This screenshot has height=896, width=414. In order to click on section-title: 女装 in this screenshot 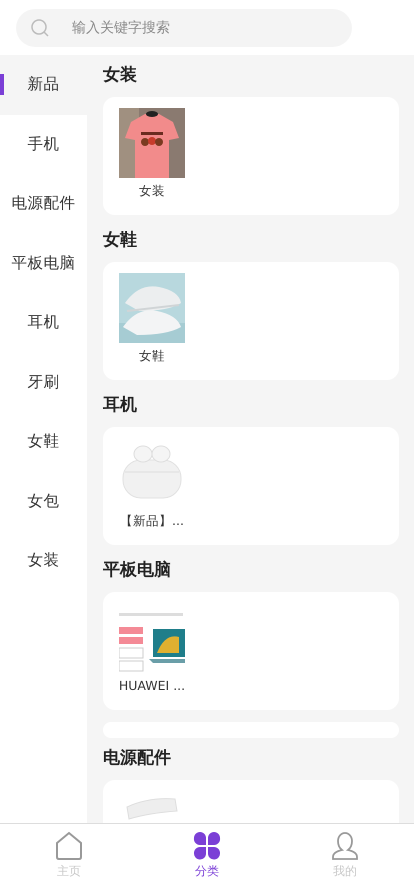, I will do `click(120, 75)`.